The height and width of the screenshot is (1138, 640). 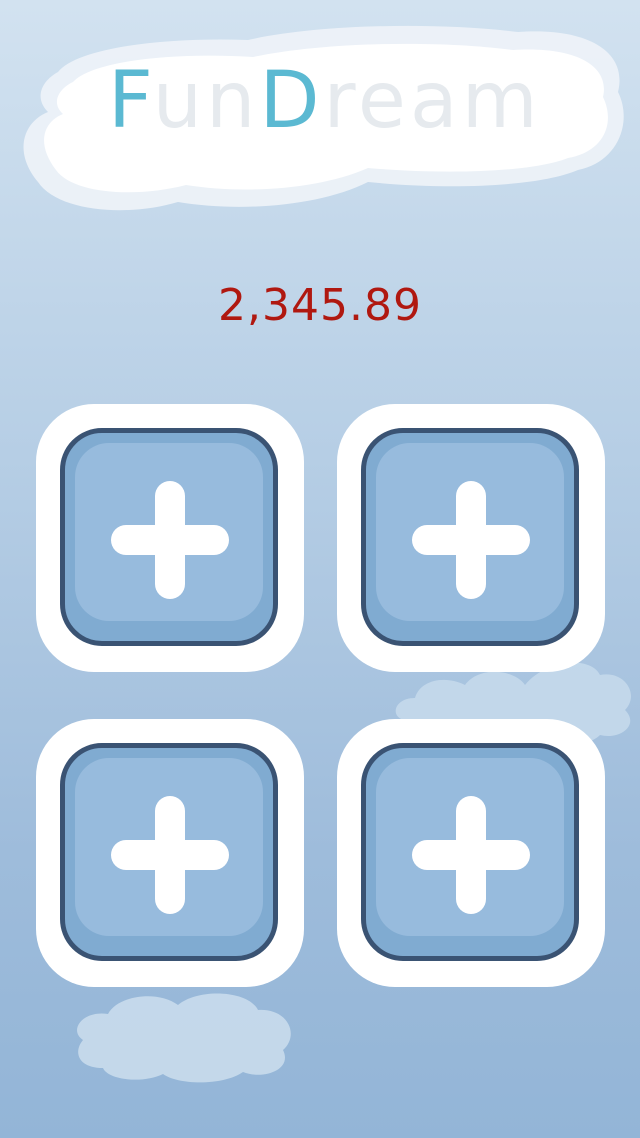 What do you see at coordinates (320, 305) in the screenshot?
I see `balance-display: 2,345.89` at bounding box center [320, 305].